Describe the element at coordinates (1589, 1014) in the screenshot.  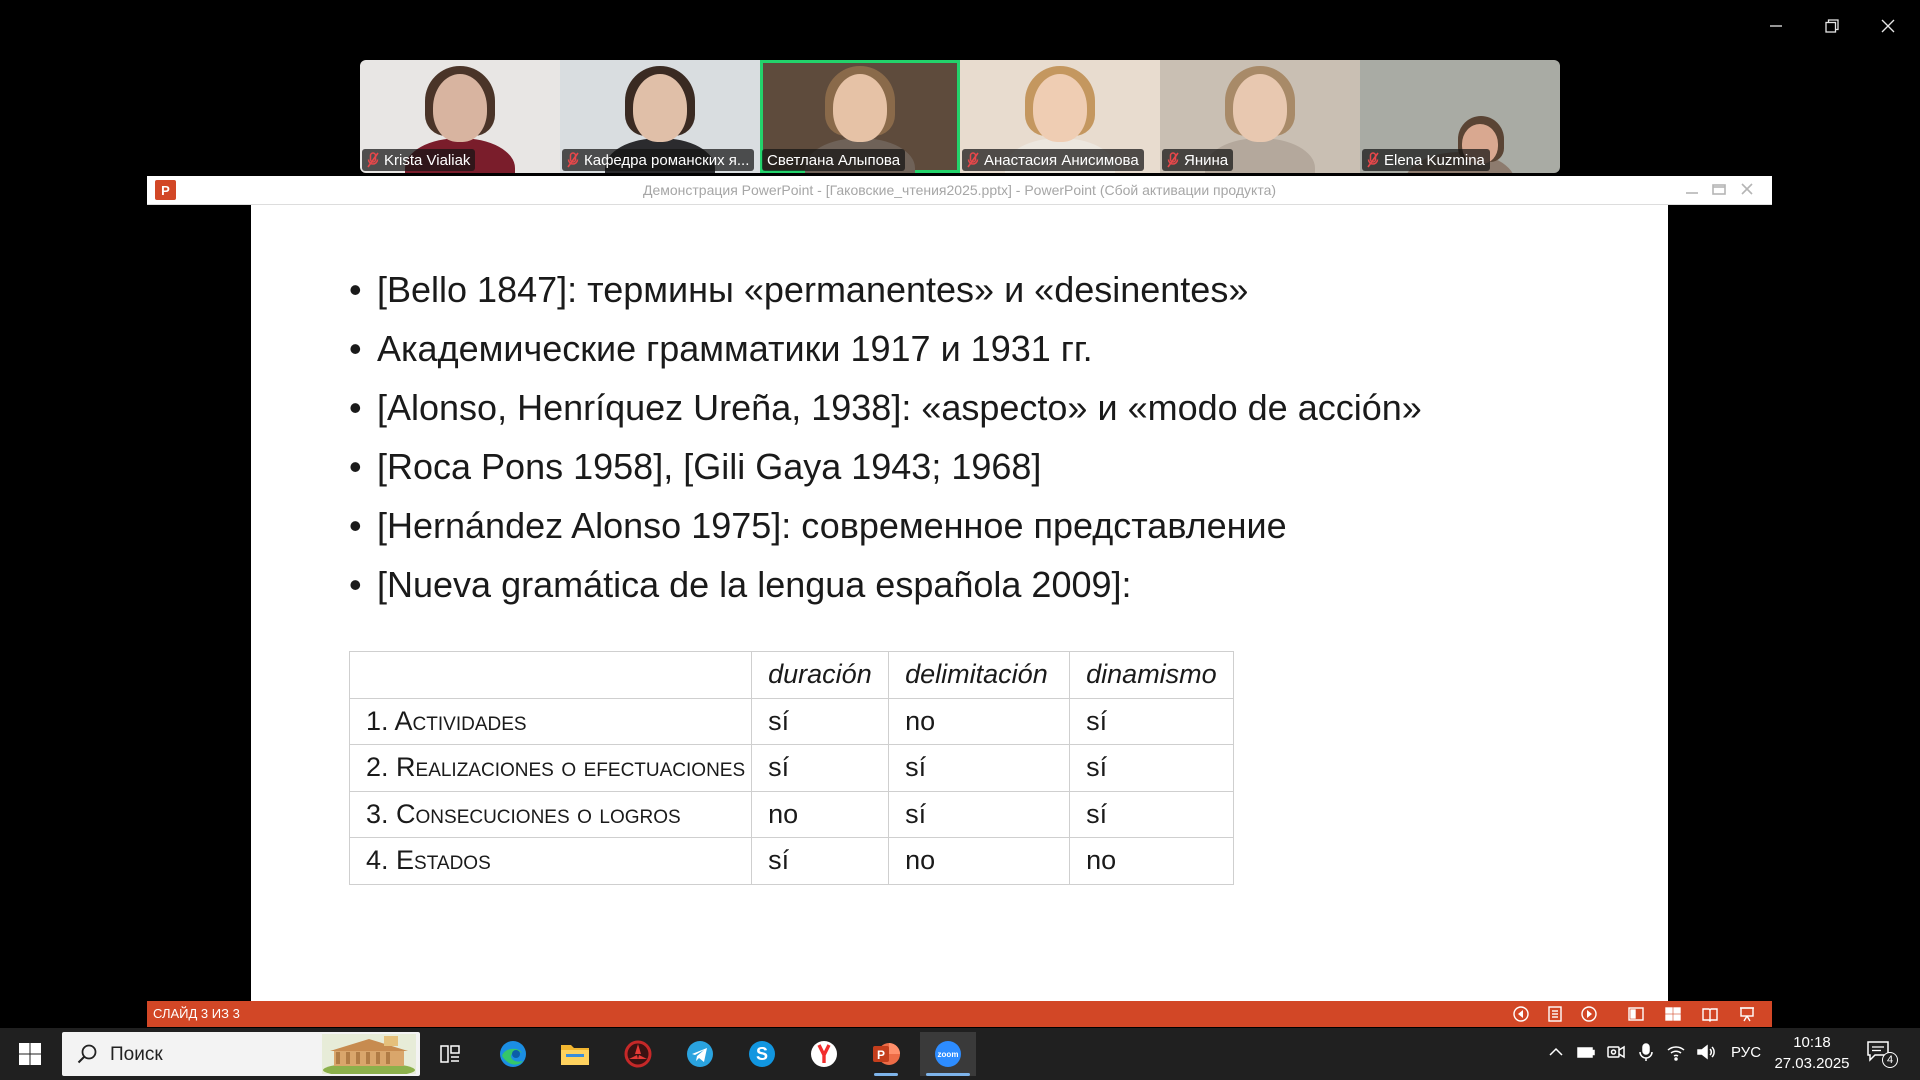
I see `next-slide-button` at that location.